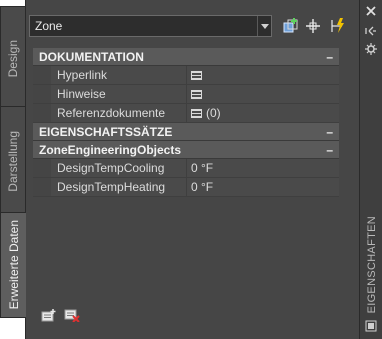 This screenshot has width=382, height=339. Describe the element at coordinates (119, 94) in the screenshot. I see `property-name: Hinweise` at that location.